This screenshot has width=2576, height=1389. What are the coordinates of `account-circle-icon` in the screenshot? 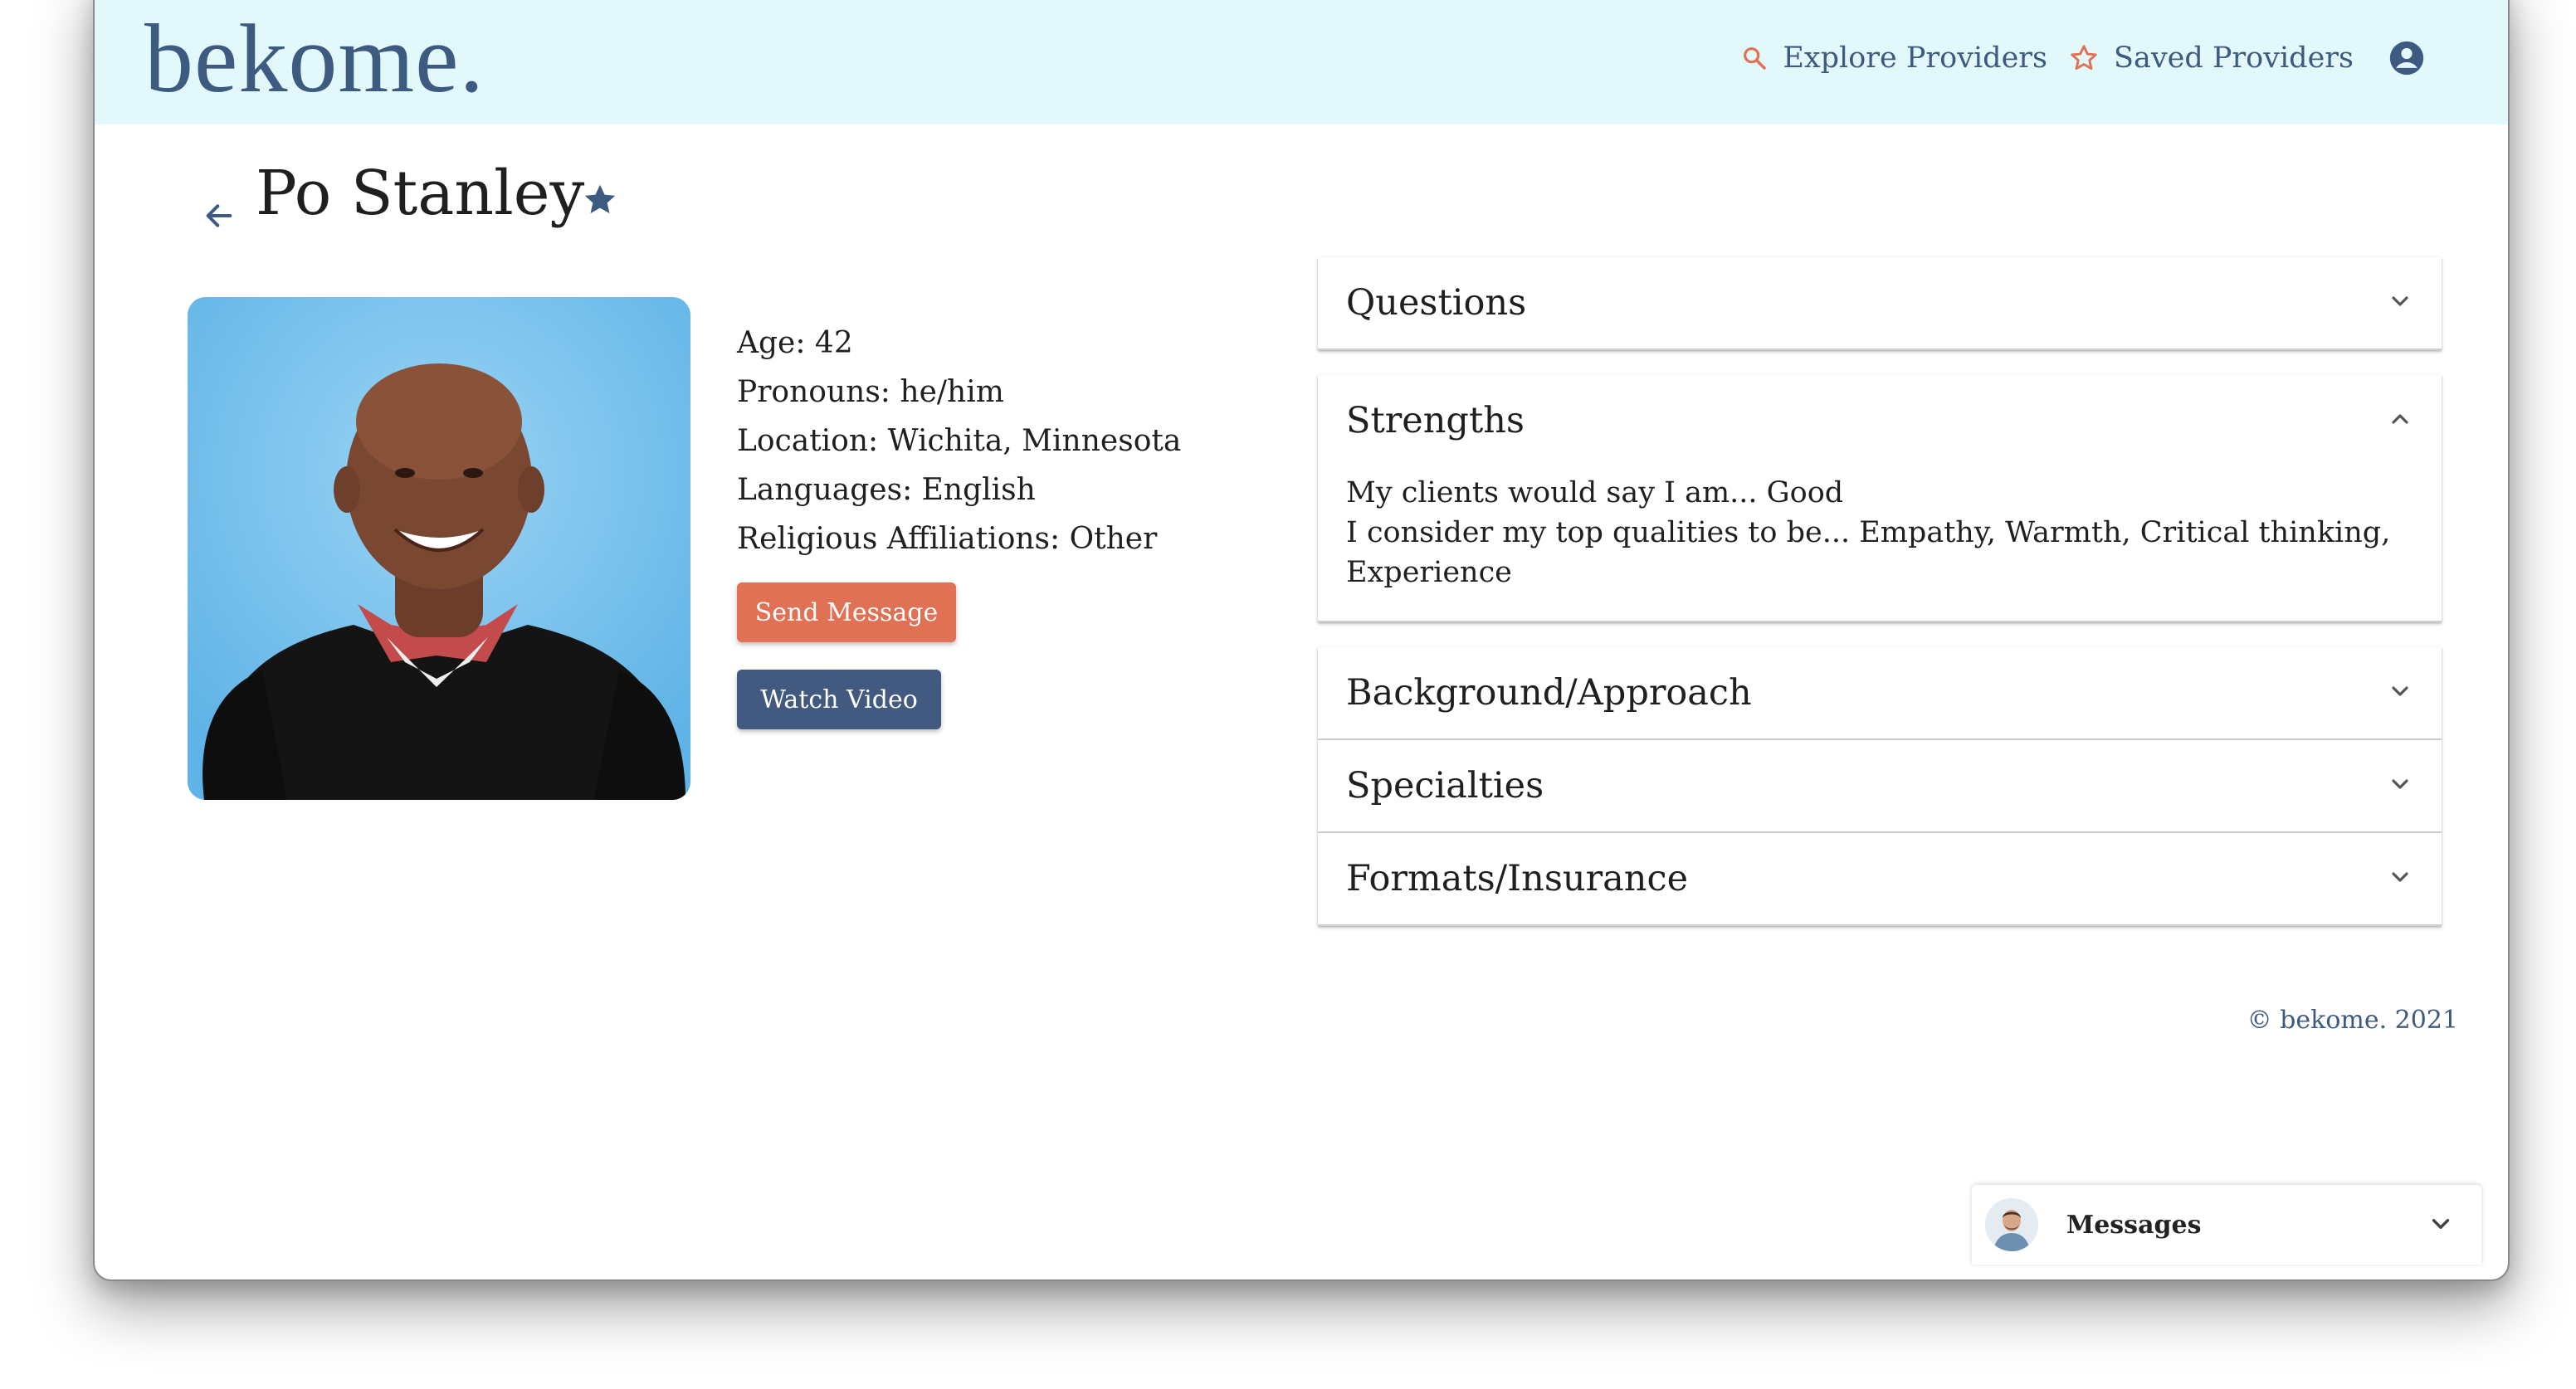 It's located at (2406, 58).